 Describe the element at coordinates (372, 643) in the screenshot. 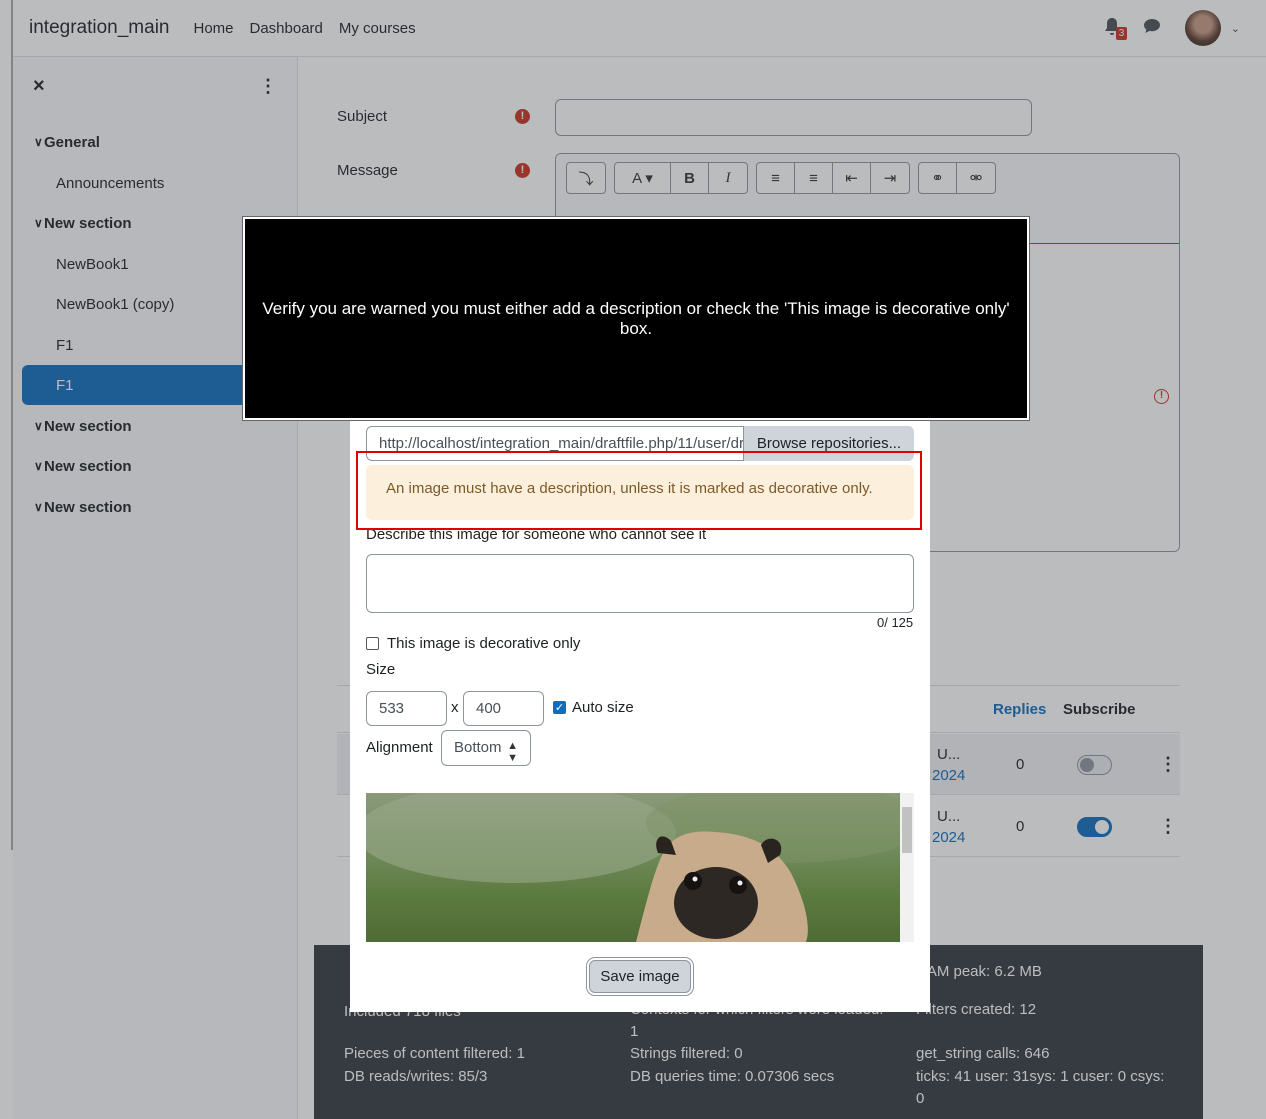

I see `decorative-checkbox` at that location.